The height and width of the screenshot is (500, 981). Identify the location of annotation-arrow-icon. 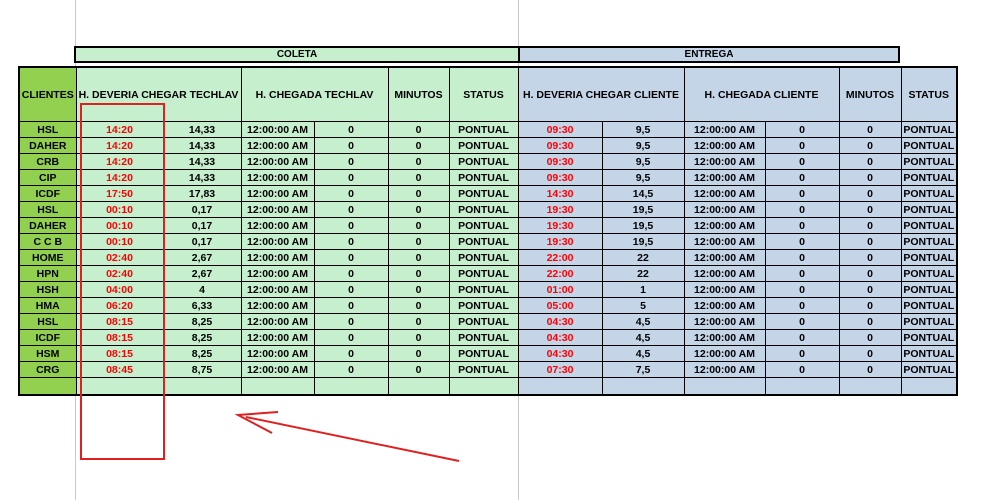
(347, 436).